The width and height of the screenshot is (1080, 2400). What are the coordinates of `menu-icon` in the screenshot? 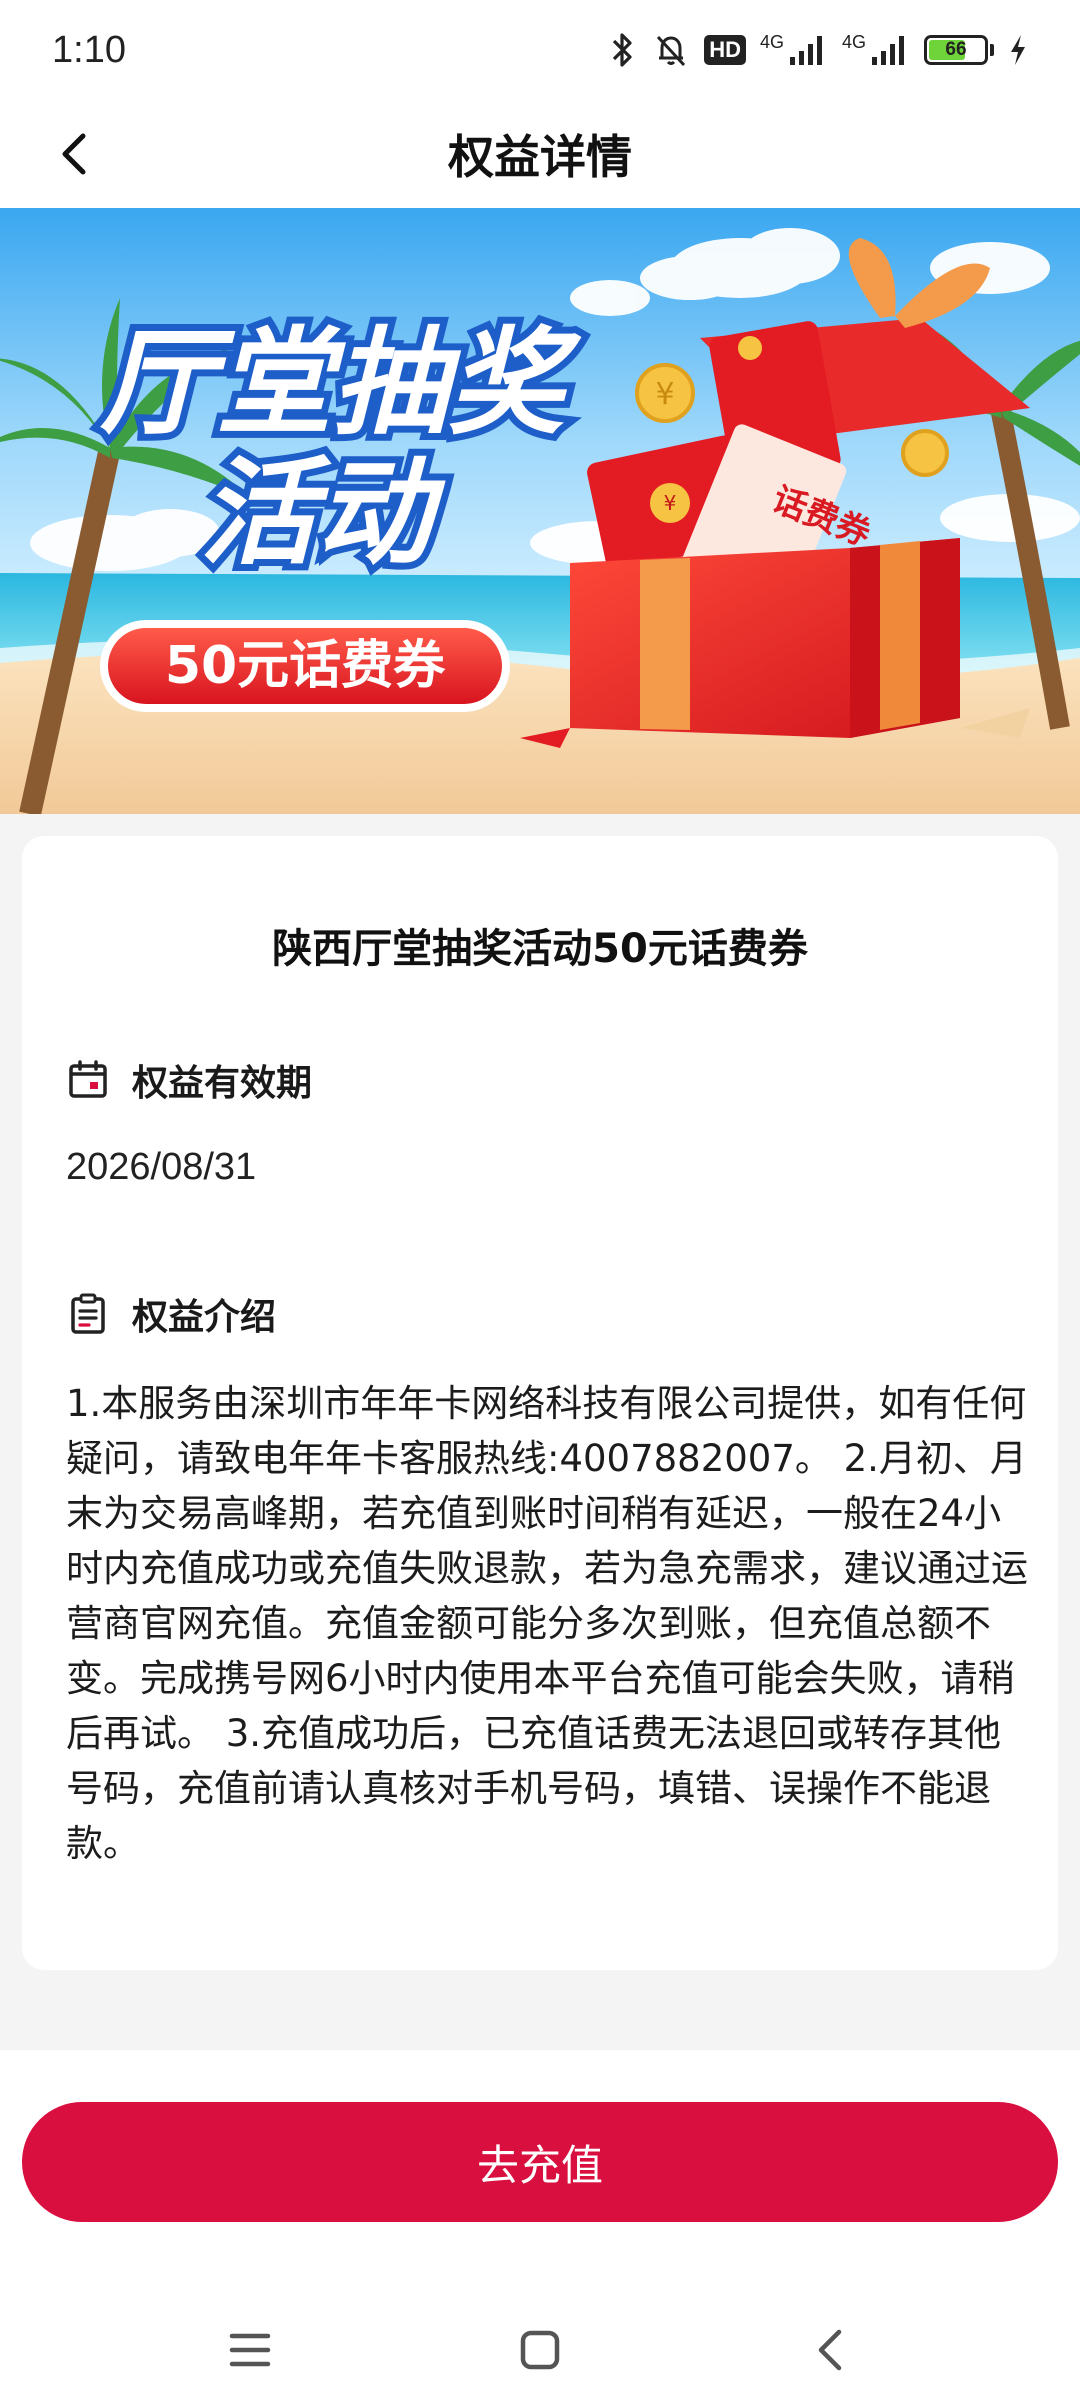 It's located at (250, 2350).